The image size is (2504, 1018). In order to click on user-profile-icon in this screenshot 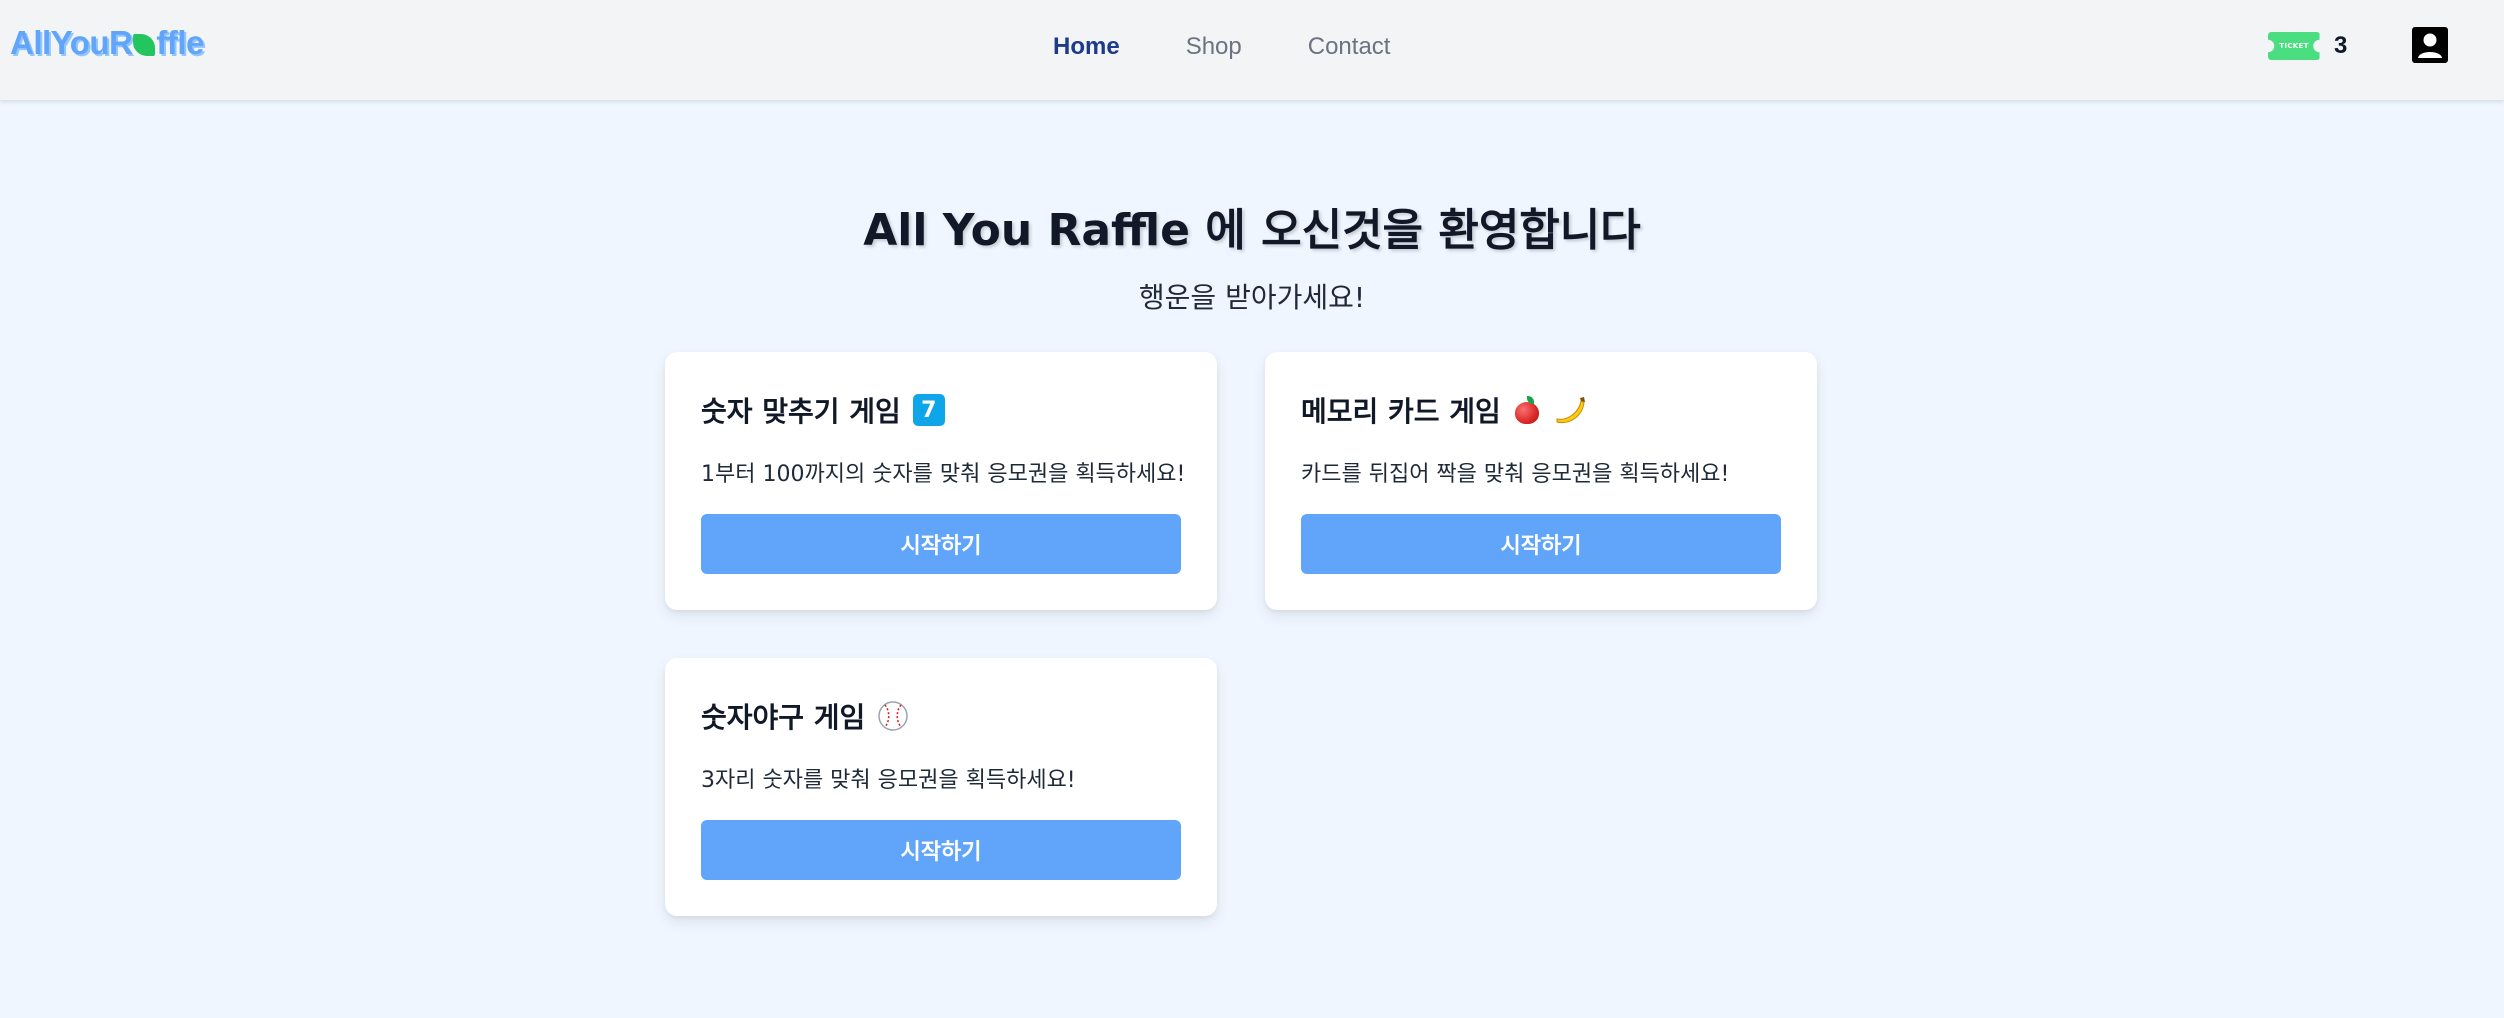, I will do `click(2430, 45)`.